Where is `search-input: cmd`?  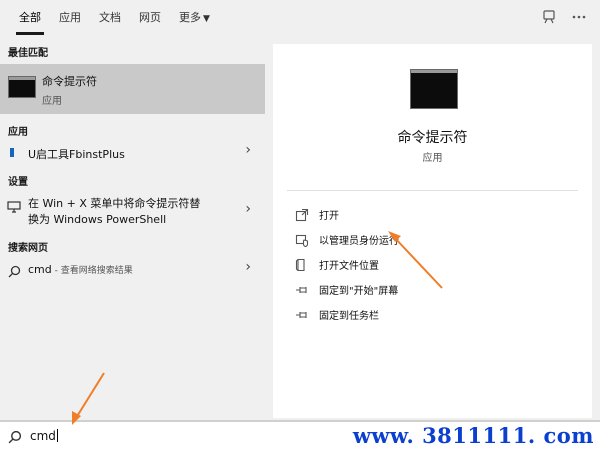
search-input: cmd is located at coordinates (44, 436).